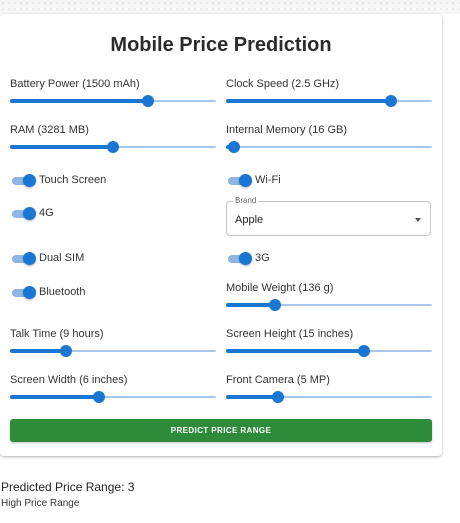 The height and width of the screenshot is (523, 460). I want to click on dual-sim-toggle, so click(23, 259).